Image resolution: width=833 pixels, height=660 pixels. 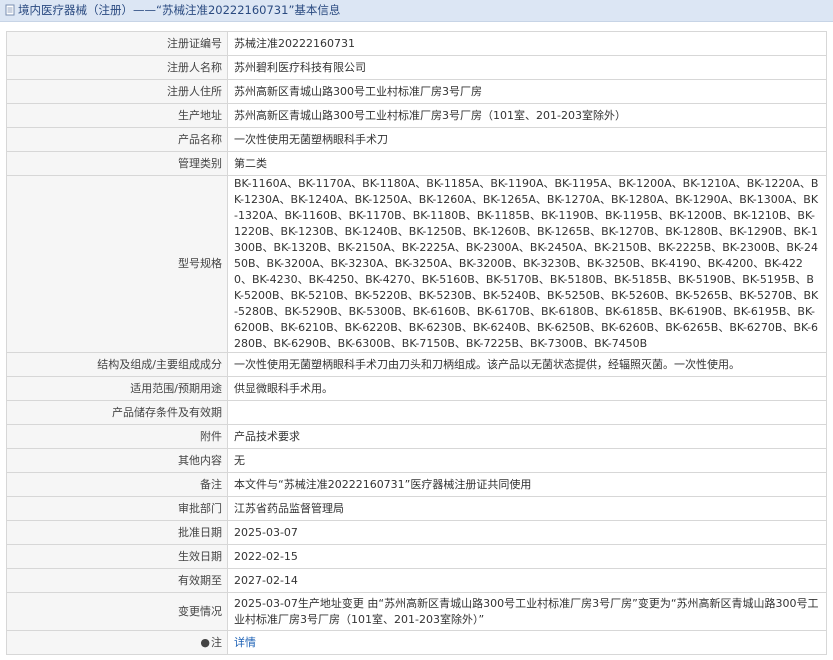 What do you see at coordinates (117, 532) in the screenshot?
I see `field-label-approval-date: 批准日期` at bounding box center [117, 532].